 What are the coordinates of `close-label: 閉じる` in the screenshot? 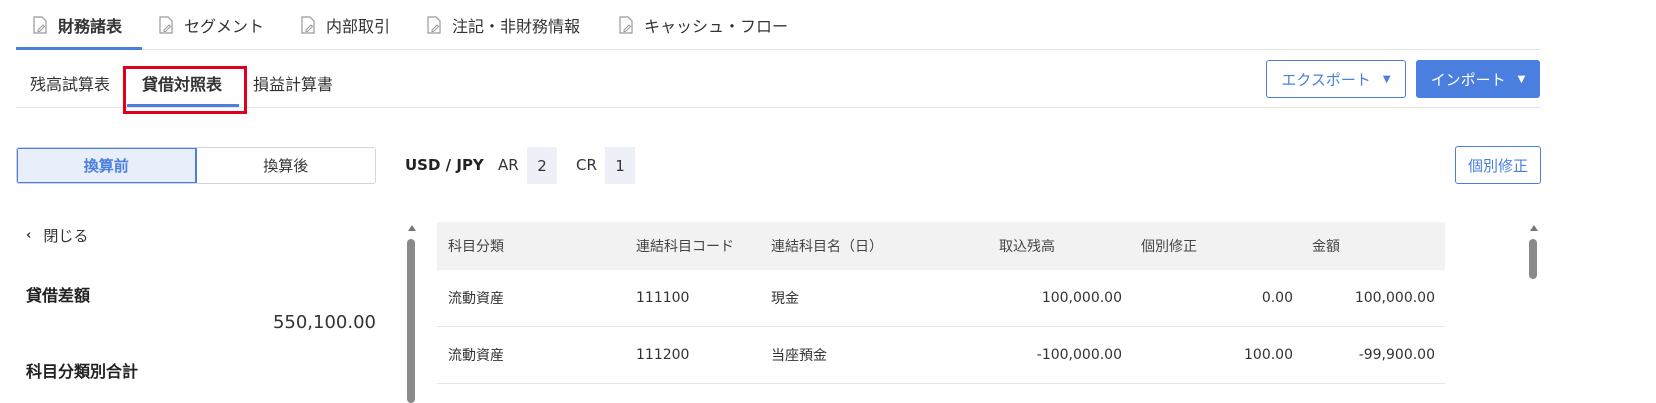 It's located at (66, 236).